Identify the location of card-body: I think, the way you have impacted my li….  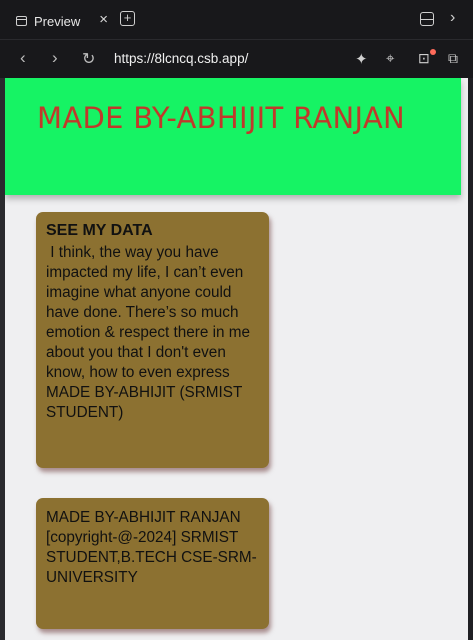
(150, 332).